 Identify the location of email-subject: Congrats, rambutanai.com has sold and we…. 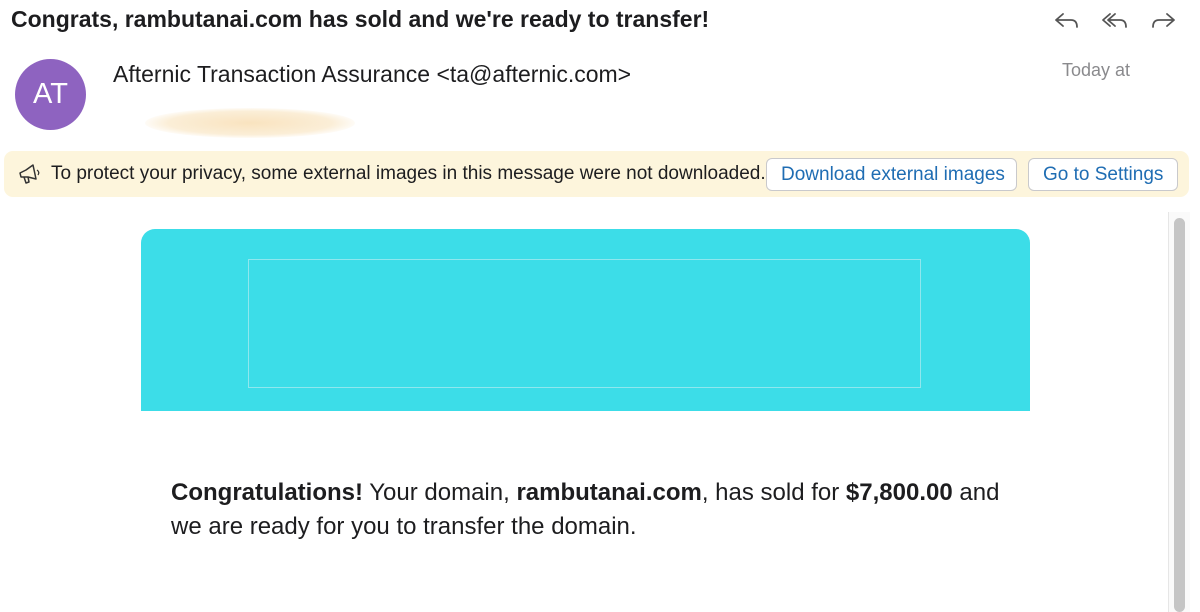
(360, 19).